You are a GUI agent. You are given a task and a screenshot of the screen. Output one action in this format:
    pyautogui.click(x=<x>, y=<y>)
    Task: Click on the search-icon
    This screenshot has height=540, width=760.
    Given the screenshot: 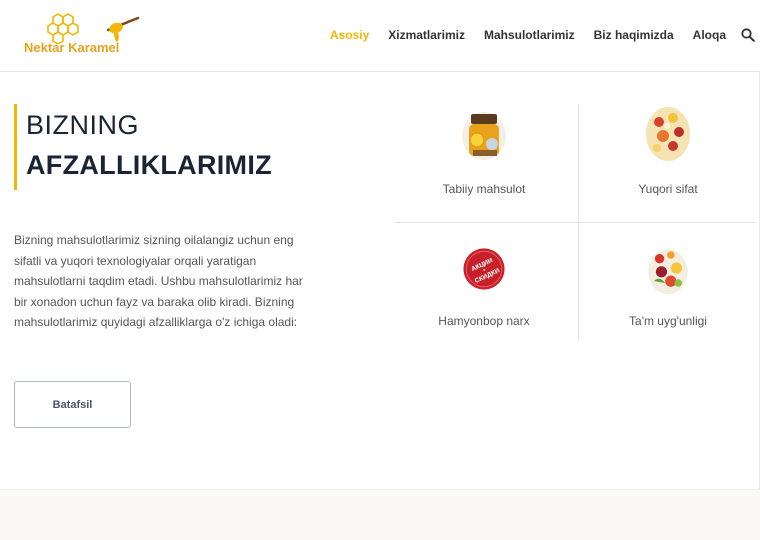 What is the action you would take?
    pyautogui.click(x=748, y=35)
    